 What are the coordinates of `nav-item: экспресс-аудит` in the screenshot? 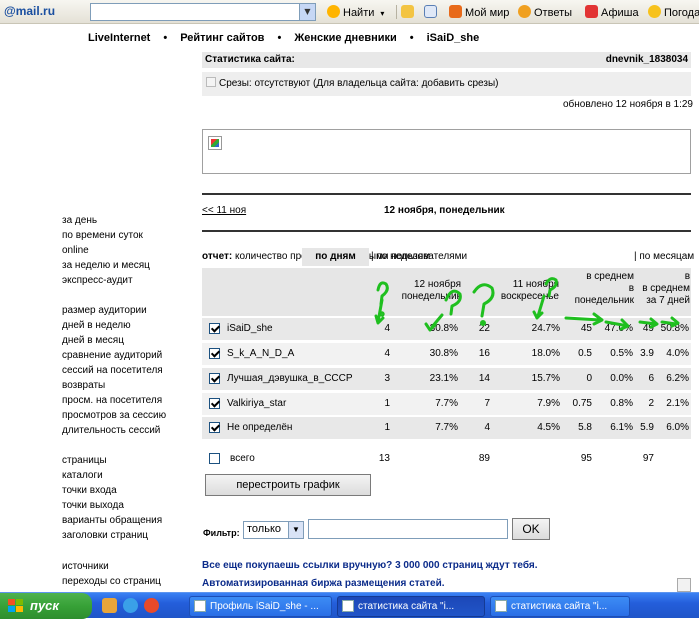 It's located at (97, 280).